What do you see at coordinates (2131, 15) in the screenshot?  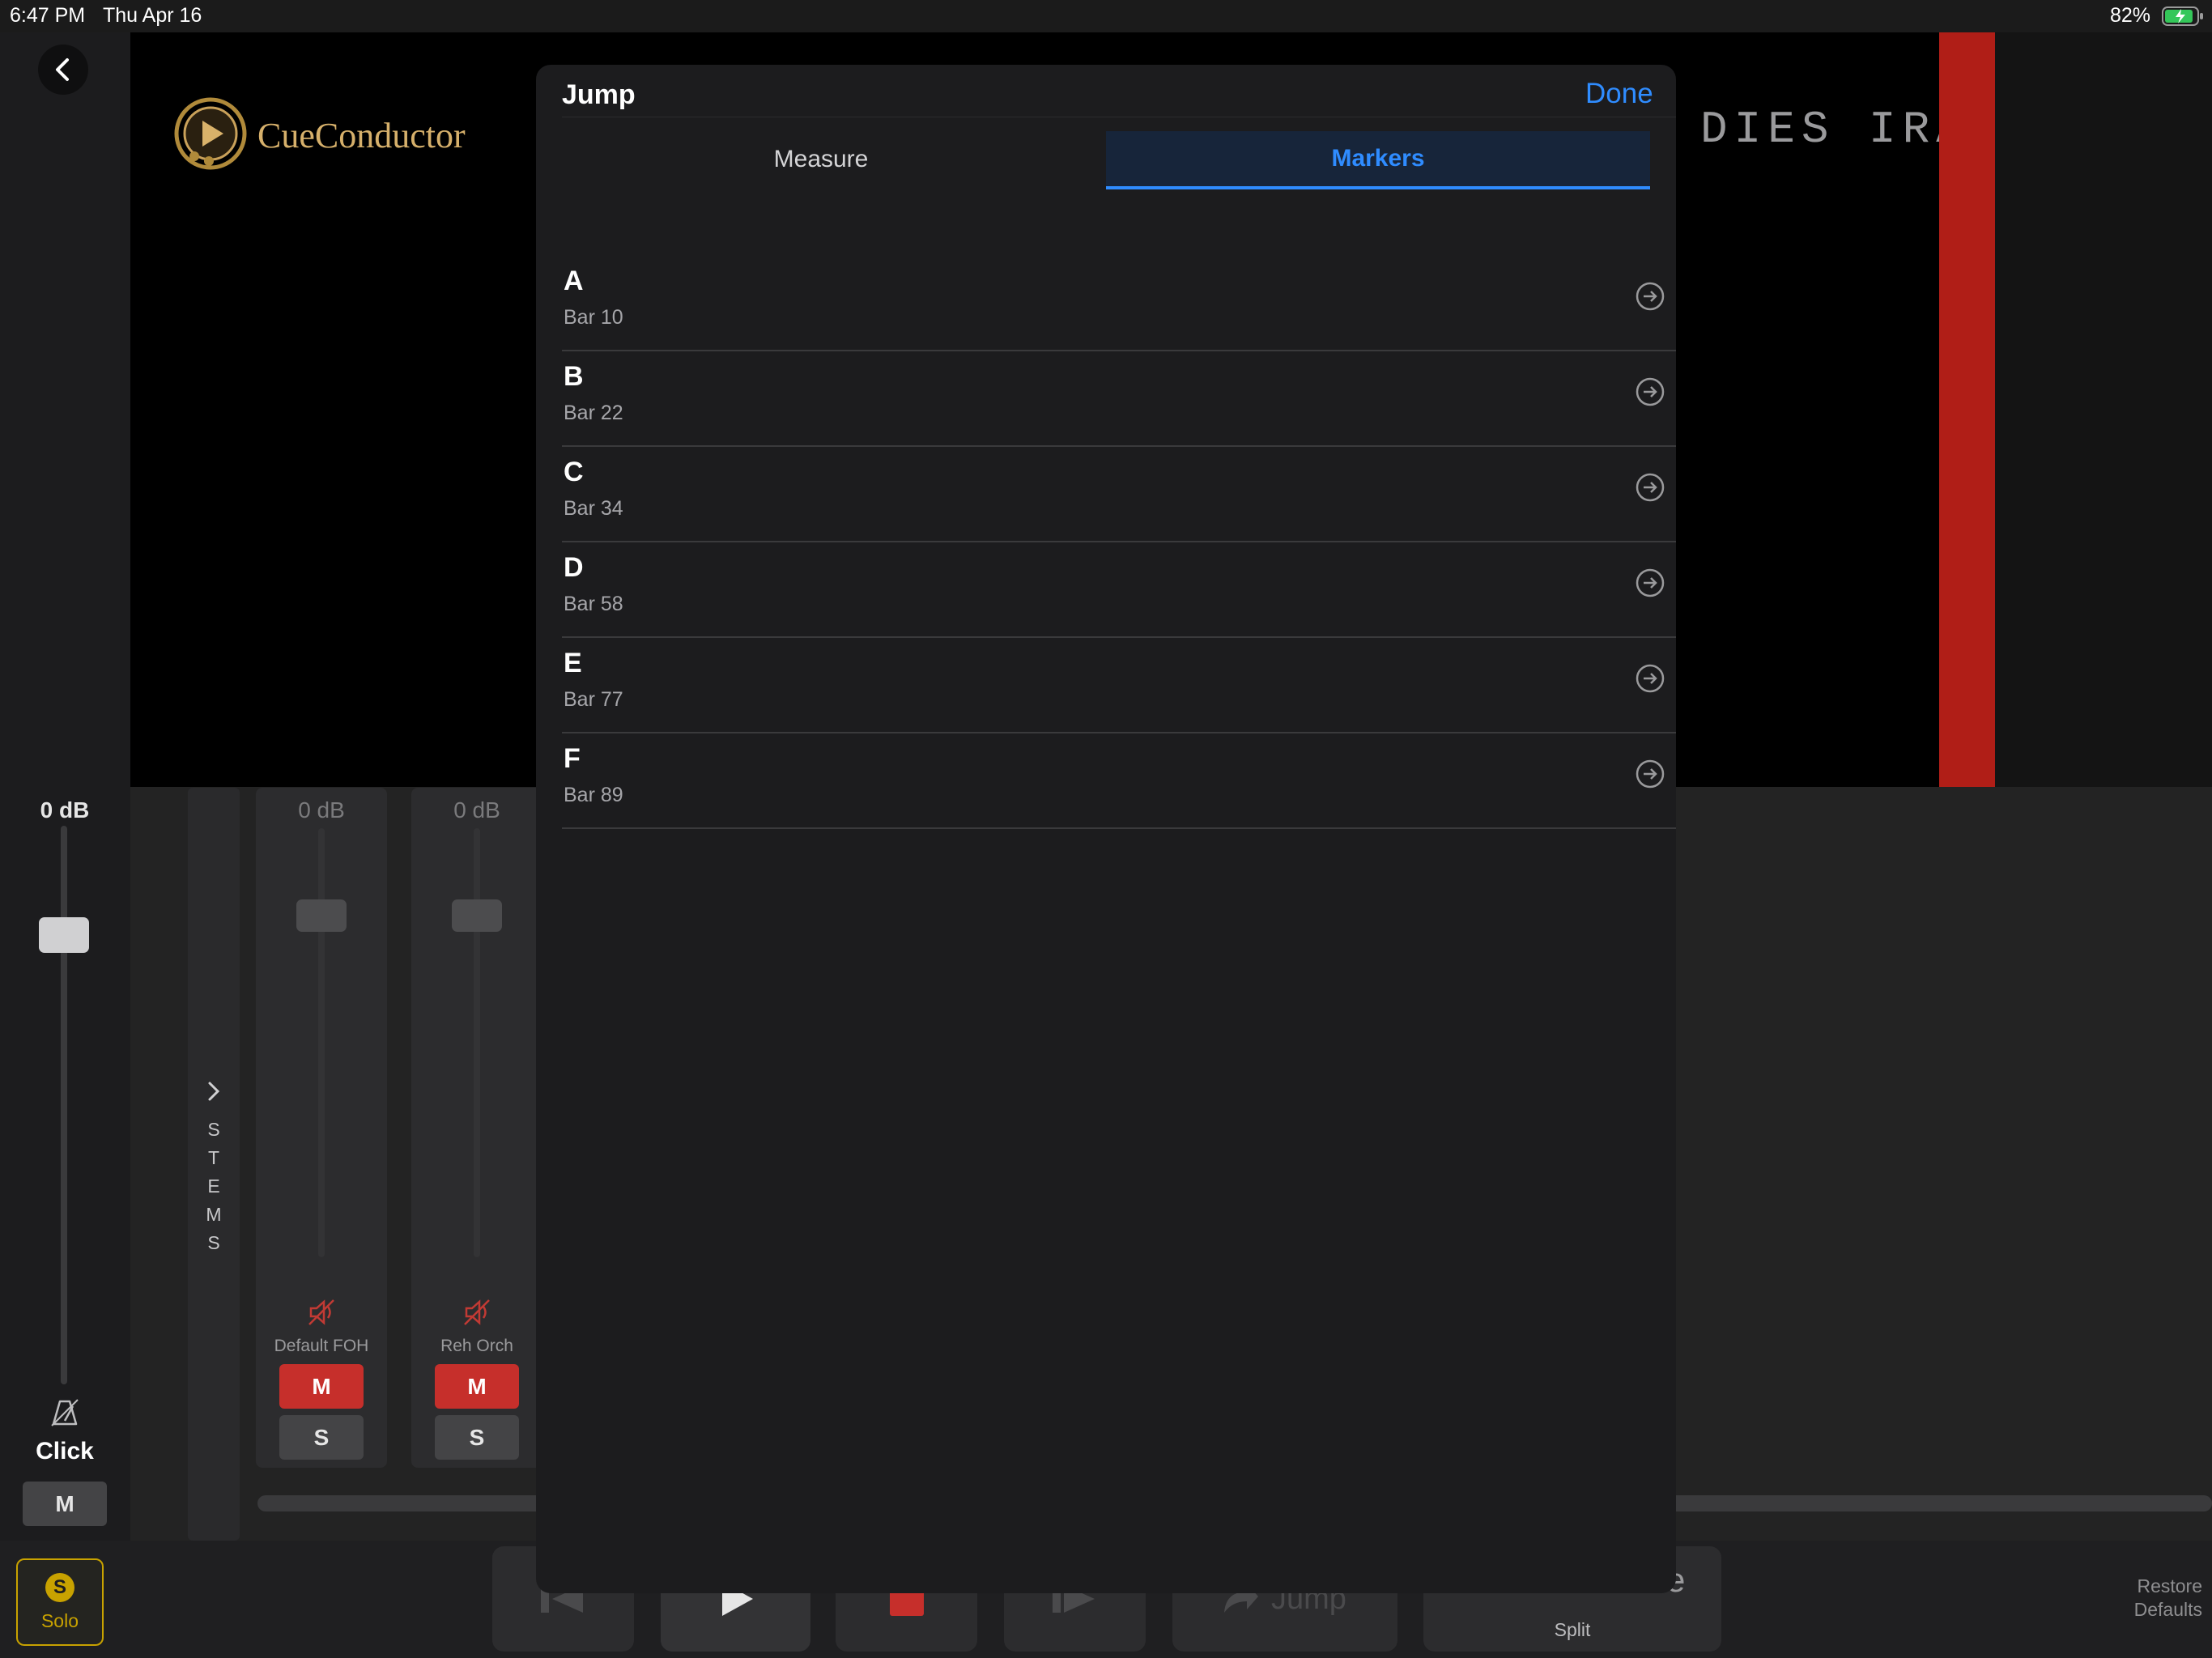 I see `battery-percent: 82%` at bounding box center [2131, 15].